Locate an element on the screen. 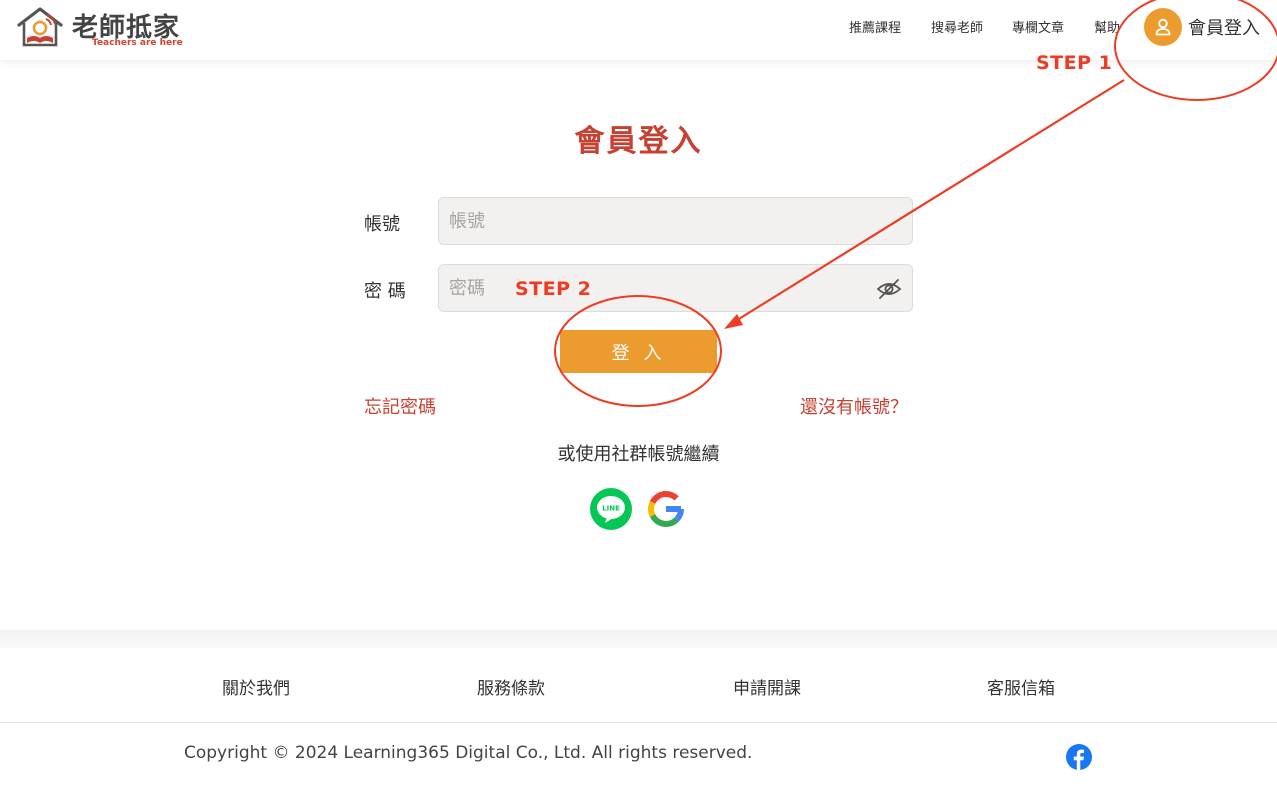 The image size is (1277, 789). account-input is located at coordinates (675, 221).